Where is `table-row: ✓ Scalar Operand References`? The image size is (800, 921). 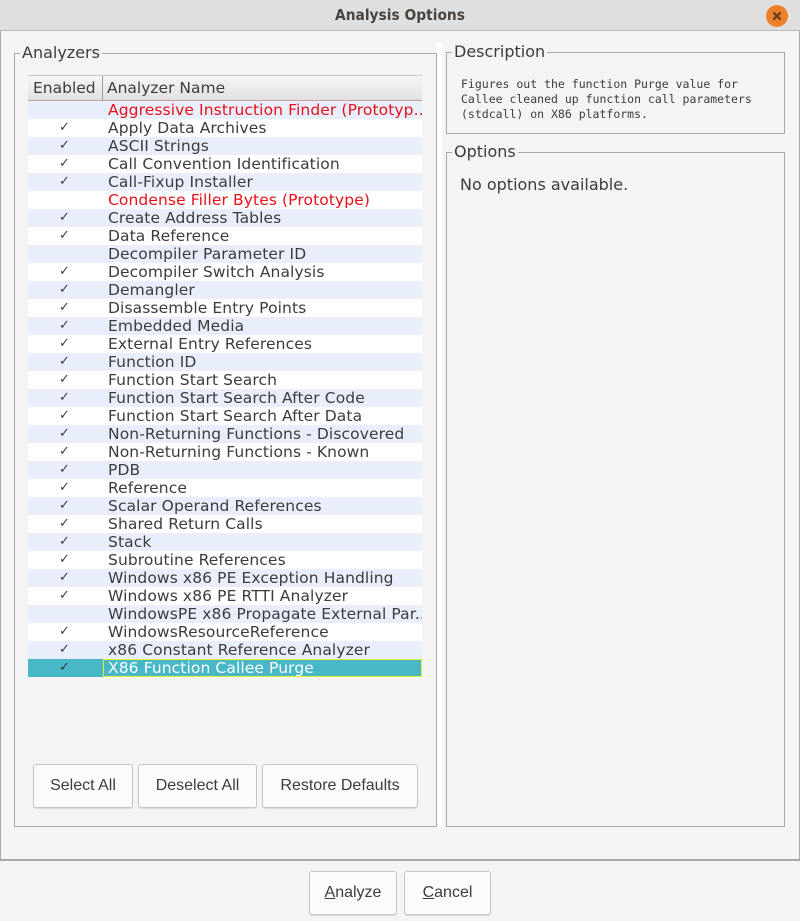
table-row: ✓ Scalar Operand References is located at coordinates (225, 506).